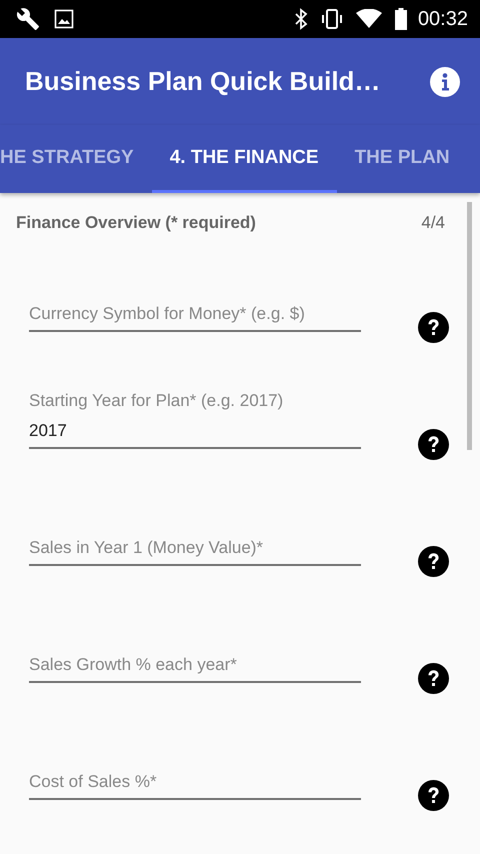 The height and width of the screenshot is (854, 480). Describe the element at coordinates (244, 159) in the screenshot. I see `tab: 4. THE FINANCE` at that location.